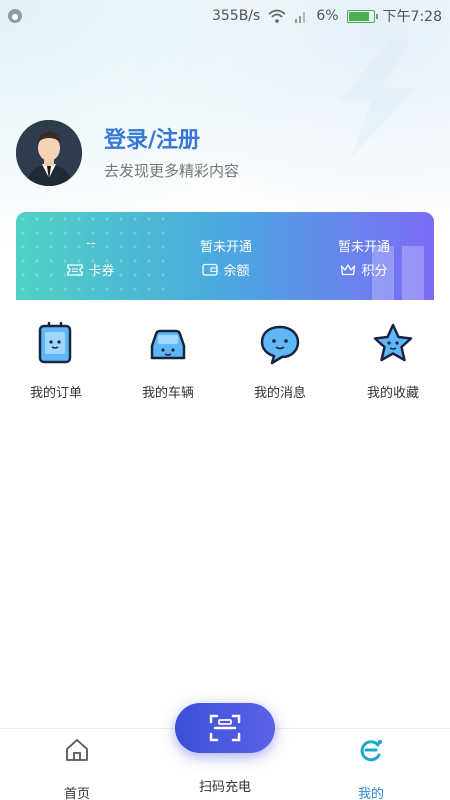 The image size is (450, 800). Describe the element at coordinates (280, 345) in the screenshot. I see `message-icon` at that location.